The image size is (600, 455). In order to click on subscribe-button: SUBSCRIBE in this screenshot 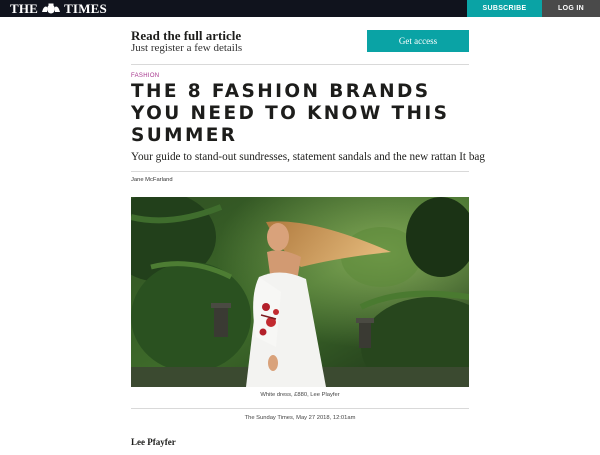, I will do `click(504, 8)`.